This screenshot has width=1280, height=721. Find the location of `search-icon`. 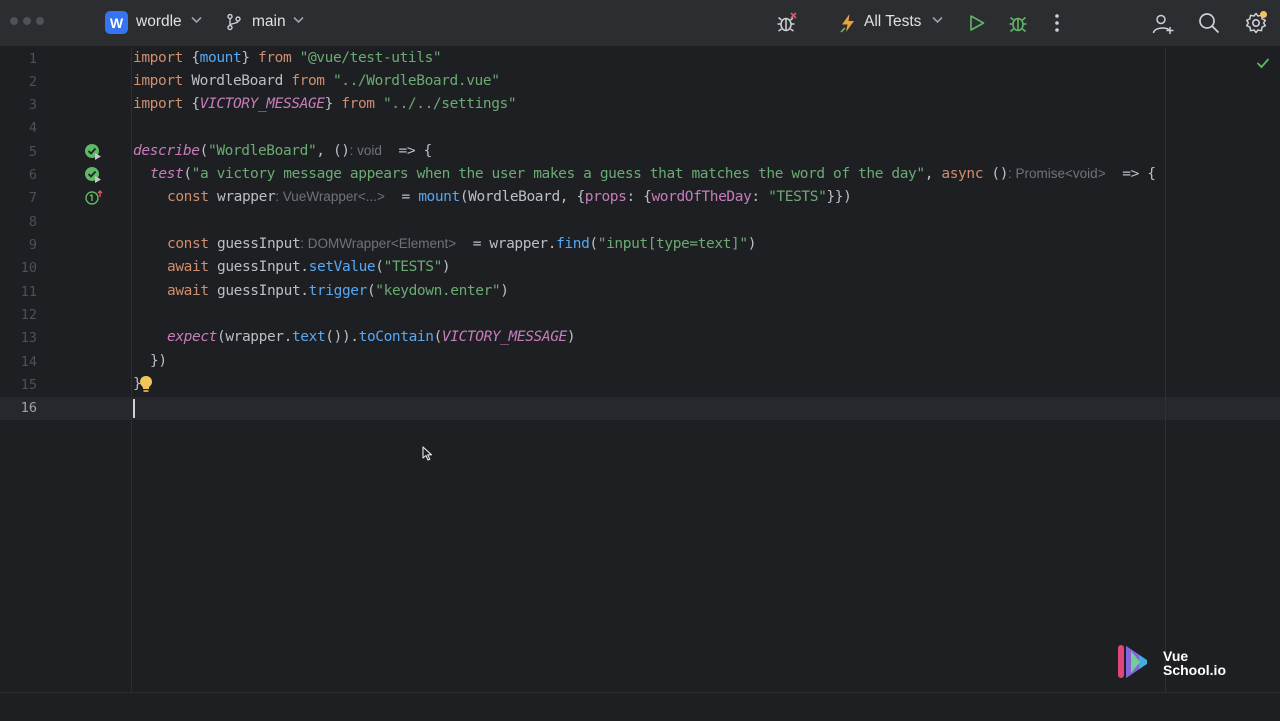

search-icon is located at coordinates (1209, 23).